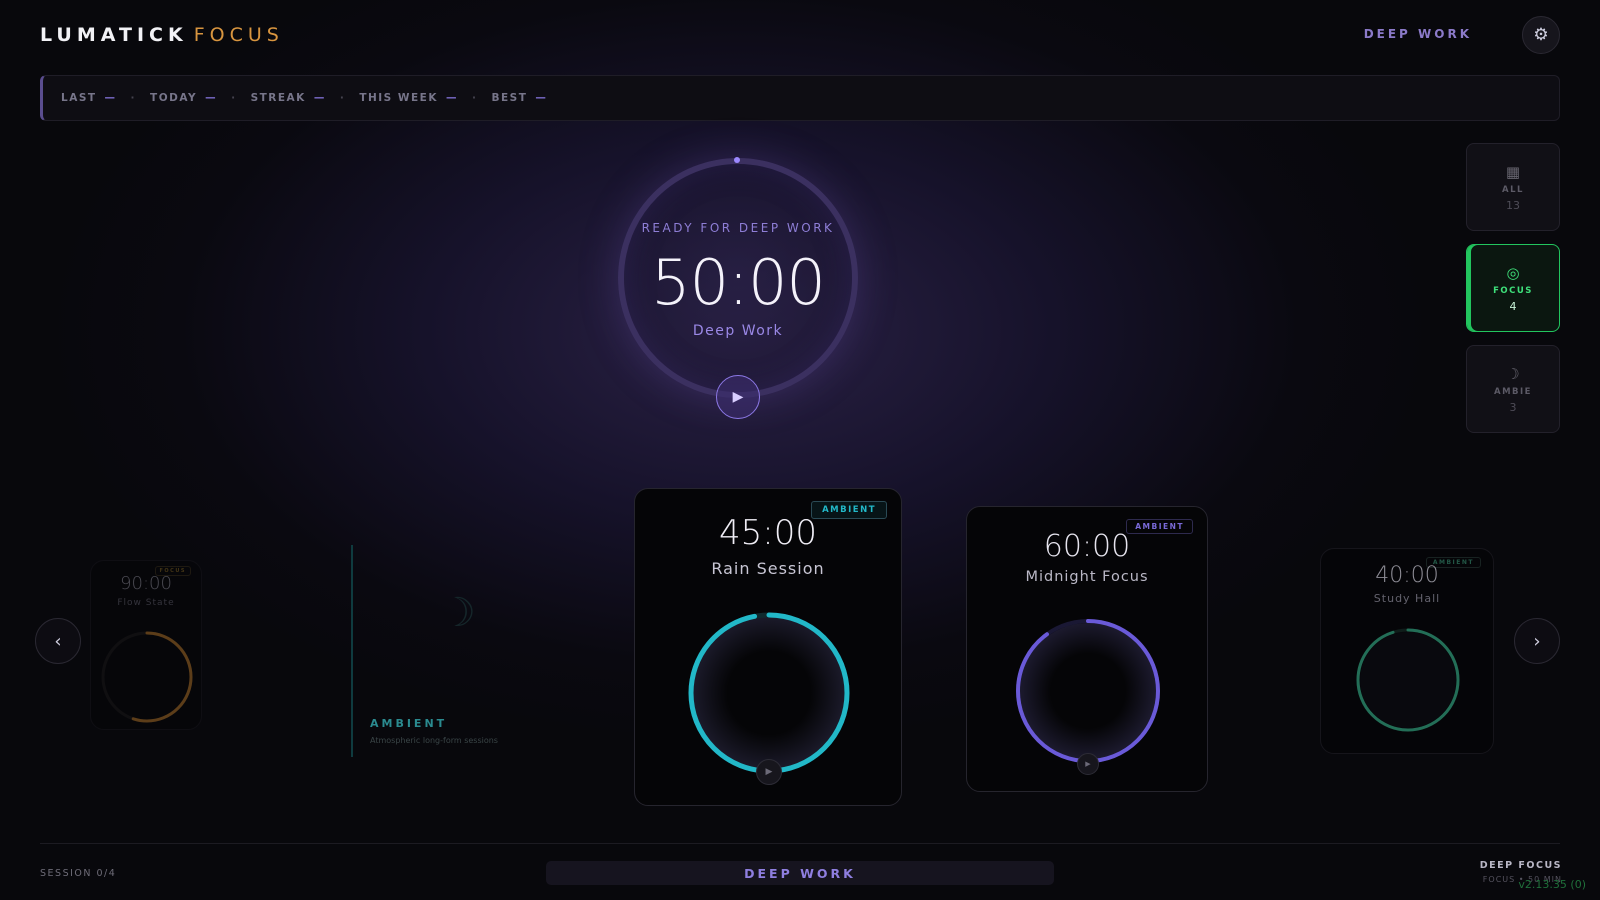  I want to click on stat-best: BEST —, so click(519, 98).